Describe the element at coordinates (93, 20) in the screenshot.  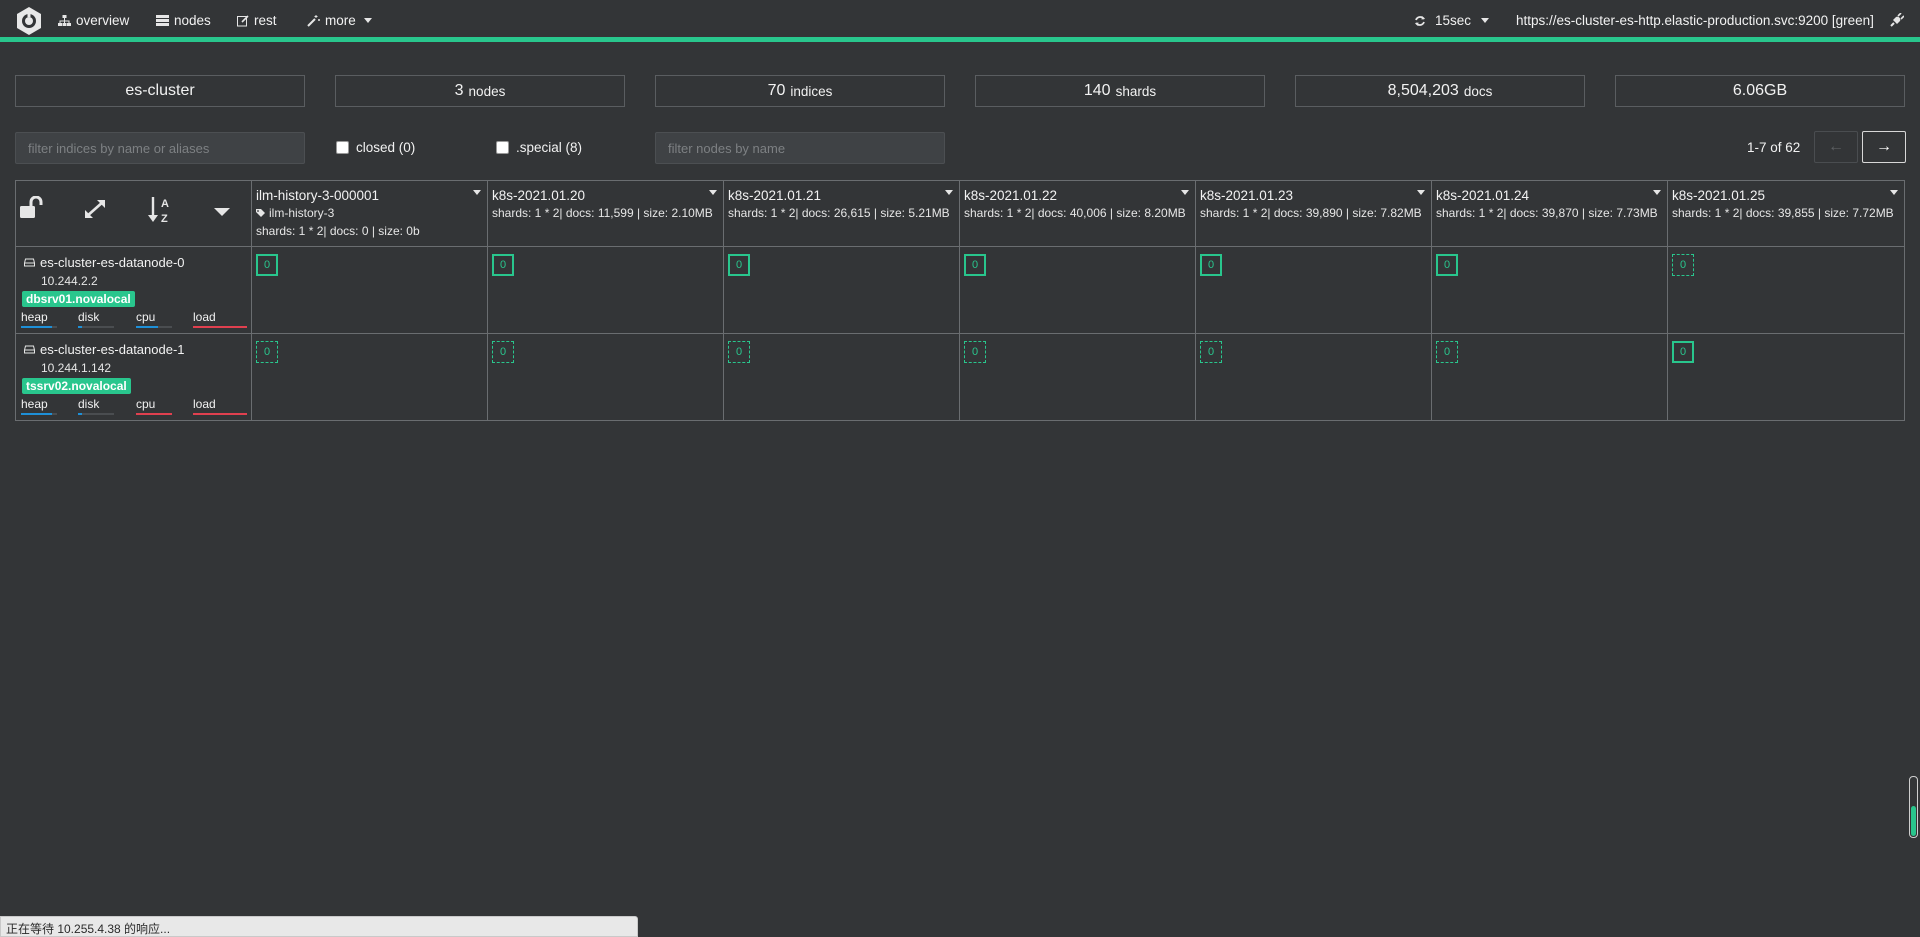
I see `nav-overview: overview` at that location.